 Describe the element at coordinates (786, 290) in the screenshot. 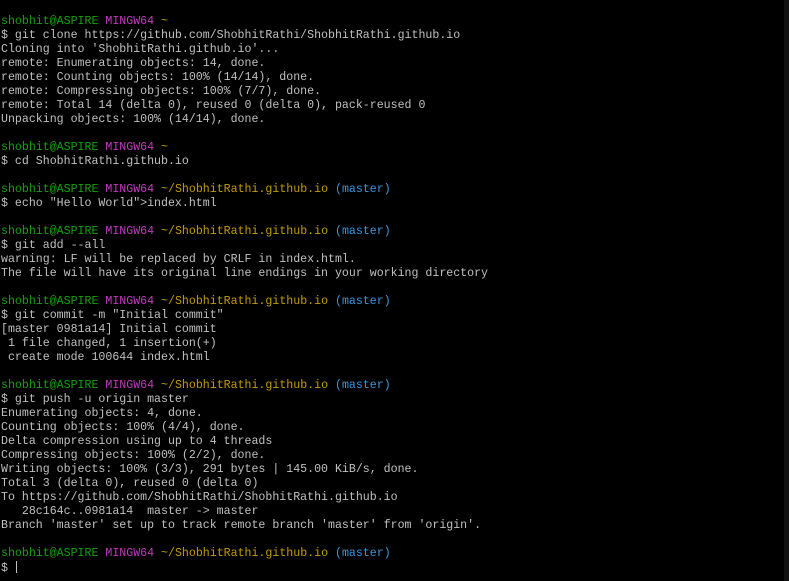

I see `scrollbar` at that location.